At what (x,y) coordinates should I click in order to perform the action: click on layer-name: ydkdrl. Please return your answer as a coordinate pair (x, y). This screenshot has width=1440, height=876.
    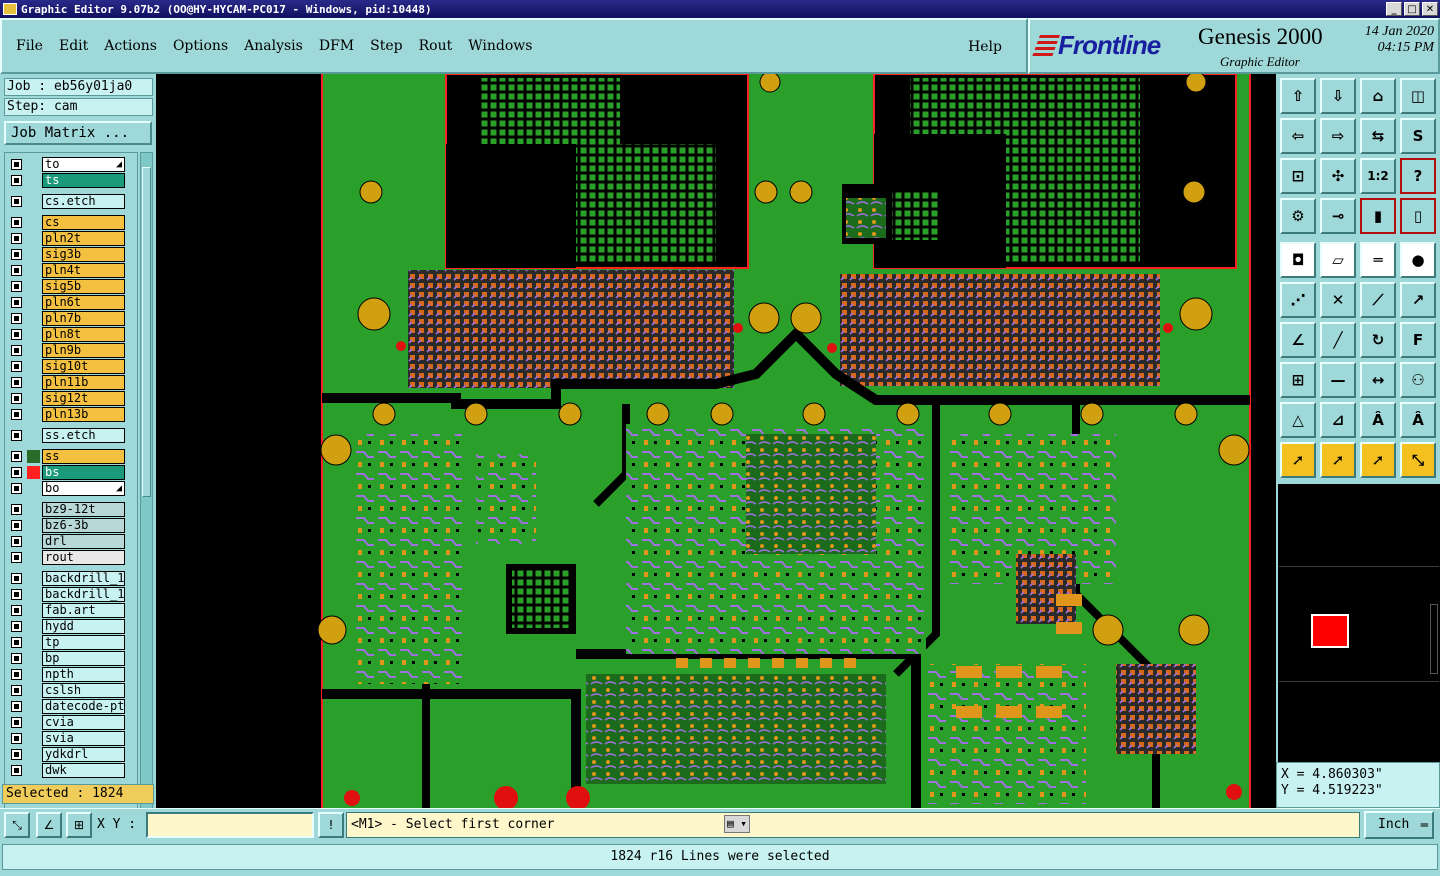
    Looking at the image, I should click on (83, 754).